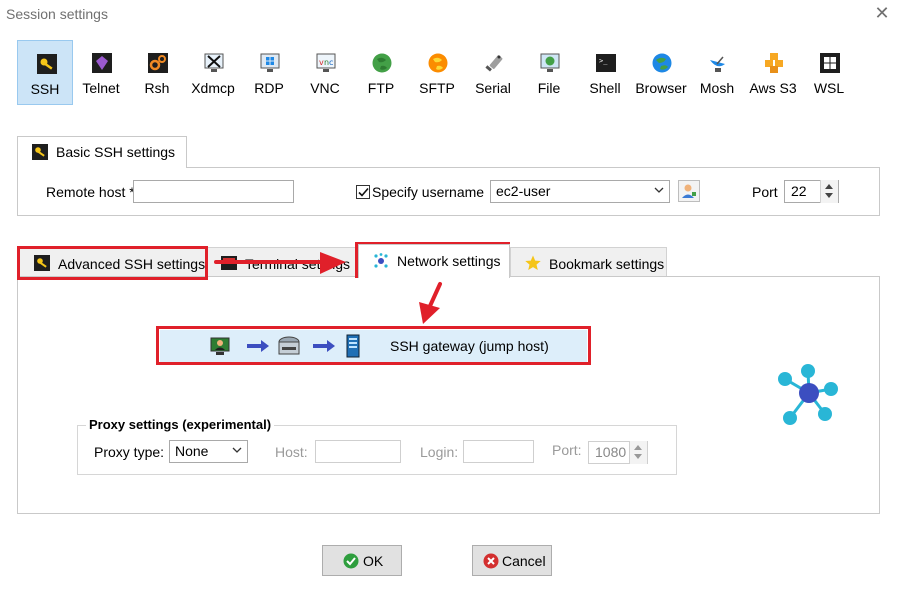  I want to click on tab-bookmark-settings: Bookmark settings, so click(588, 262).